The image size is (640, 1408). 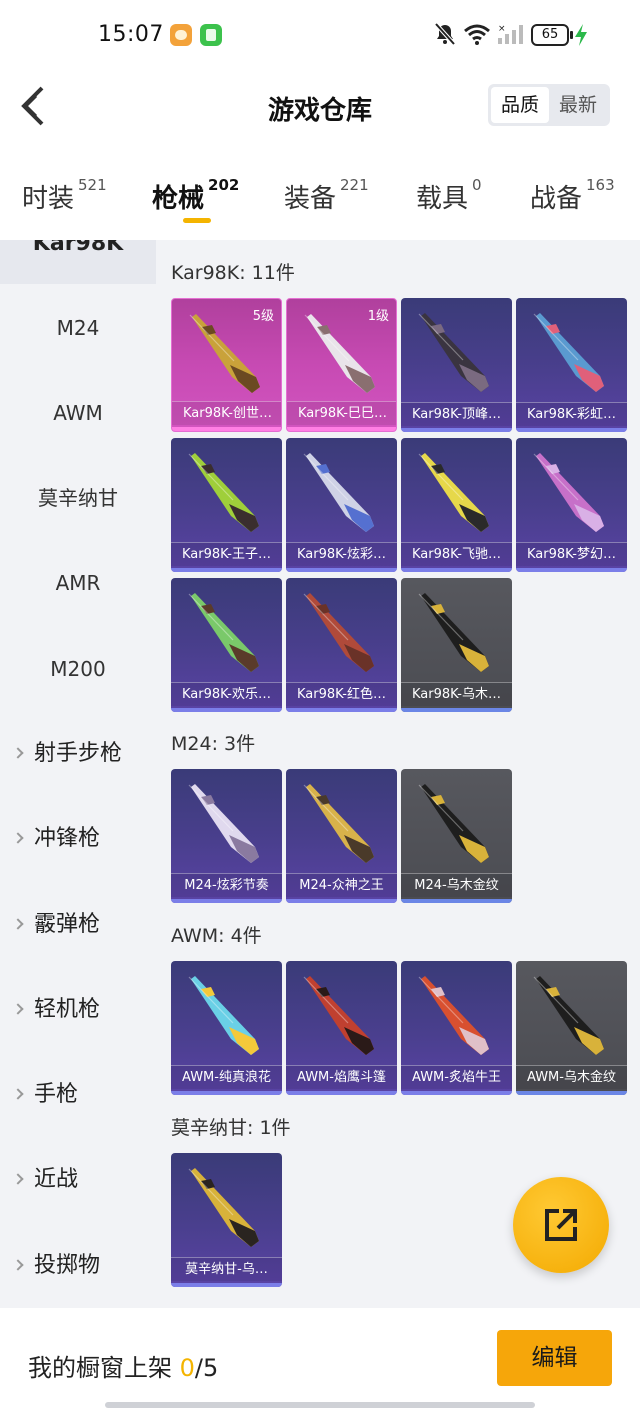 I want to click on weapon-skin-card: AWM-炙焰牛王, so click(x=456, y=1028).